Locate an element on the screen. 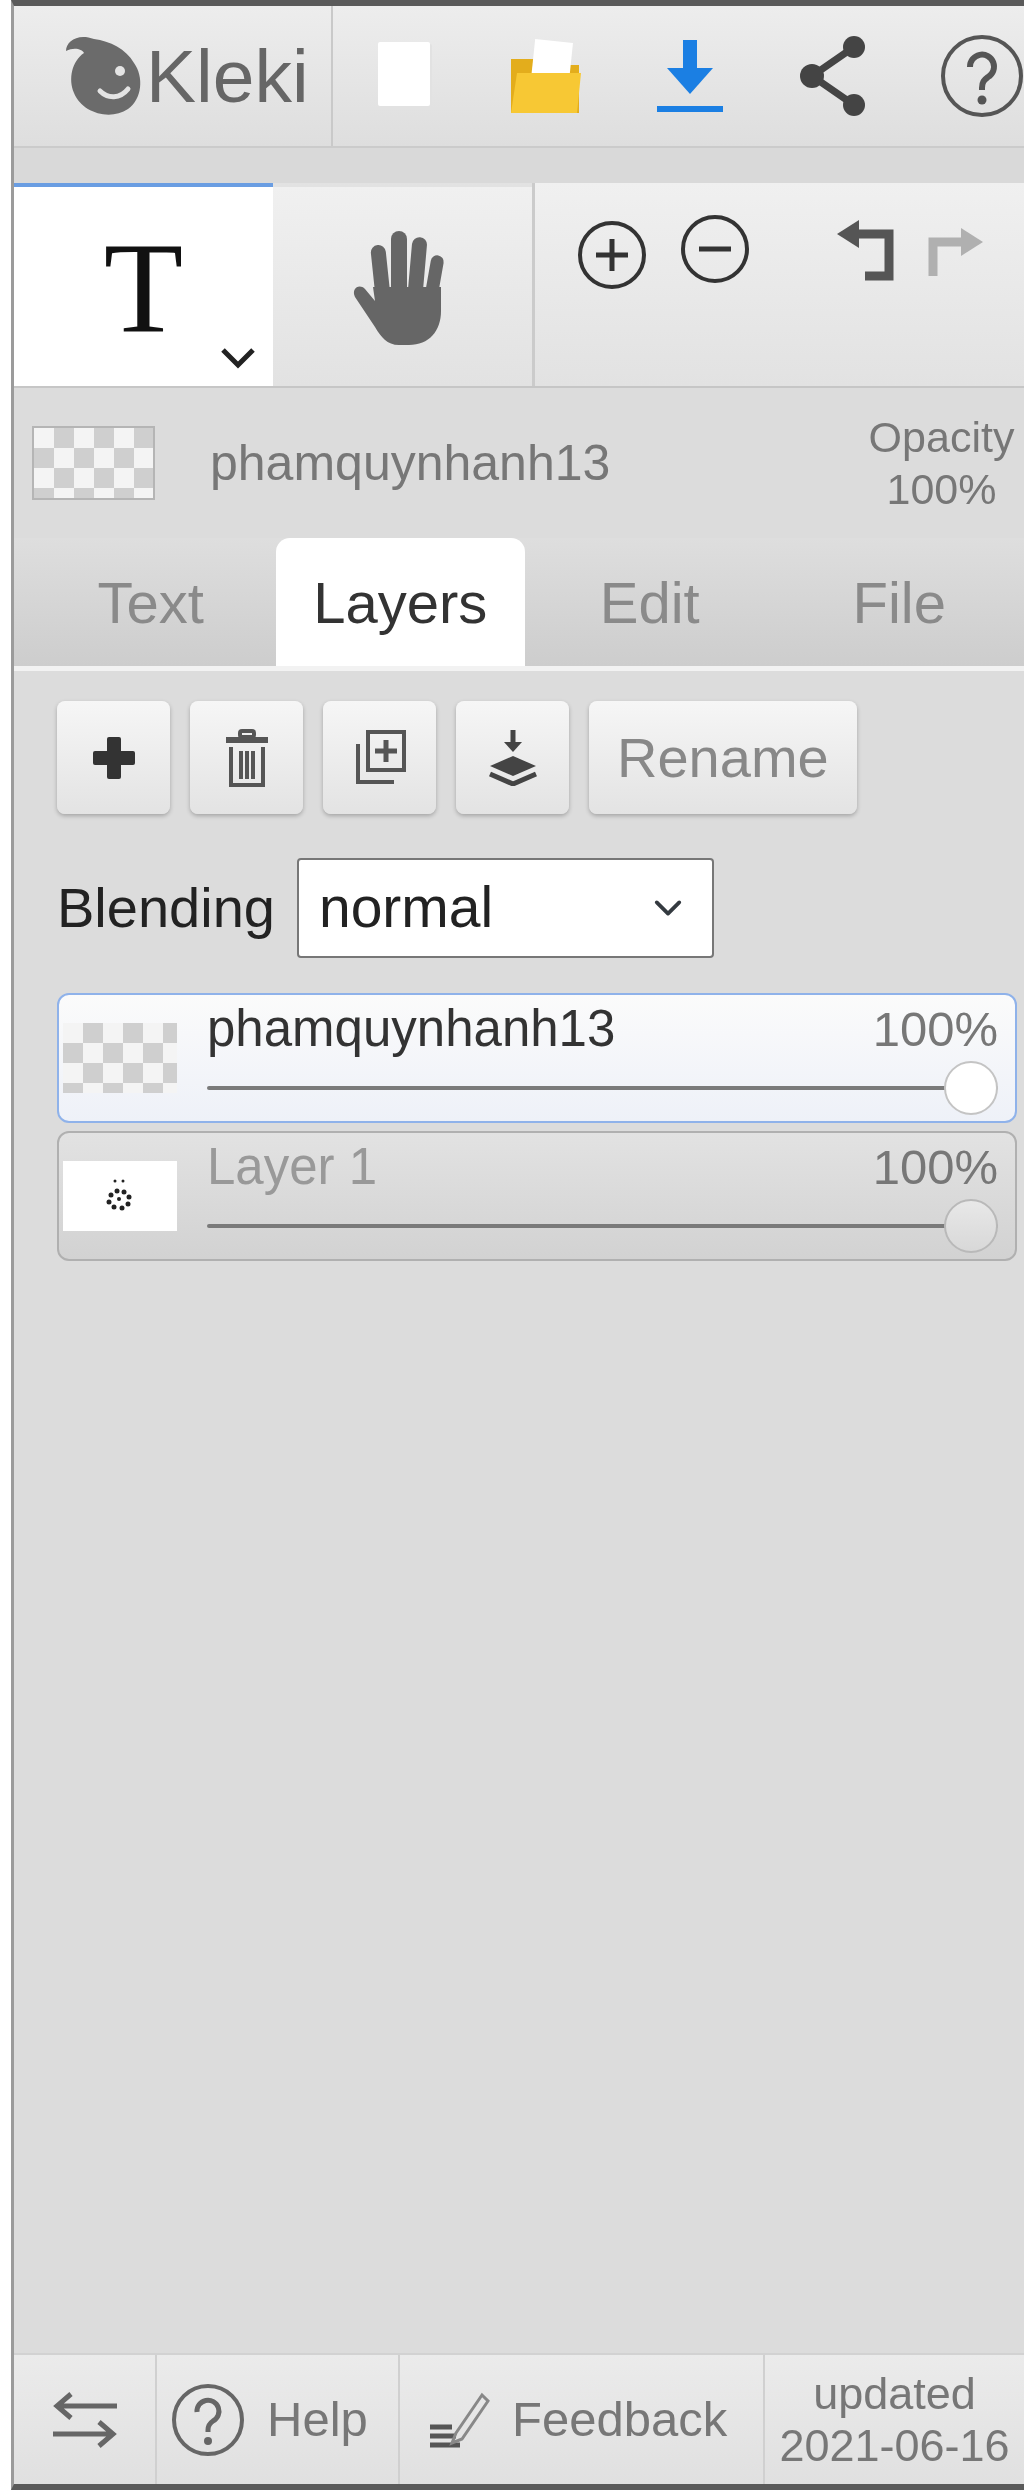  duplicate-layer-button is located at coordinates (379, 757).